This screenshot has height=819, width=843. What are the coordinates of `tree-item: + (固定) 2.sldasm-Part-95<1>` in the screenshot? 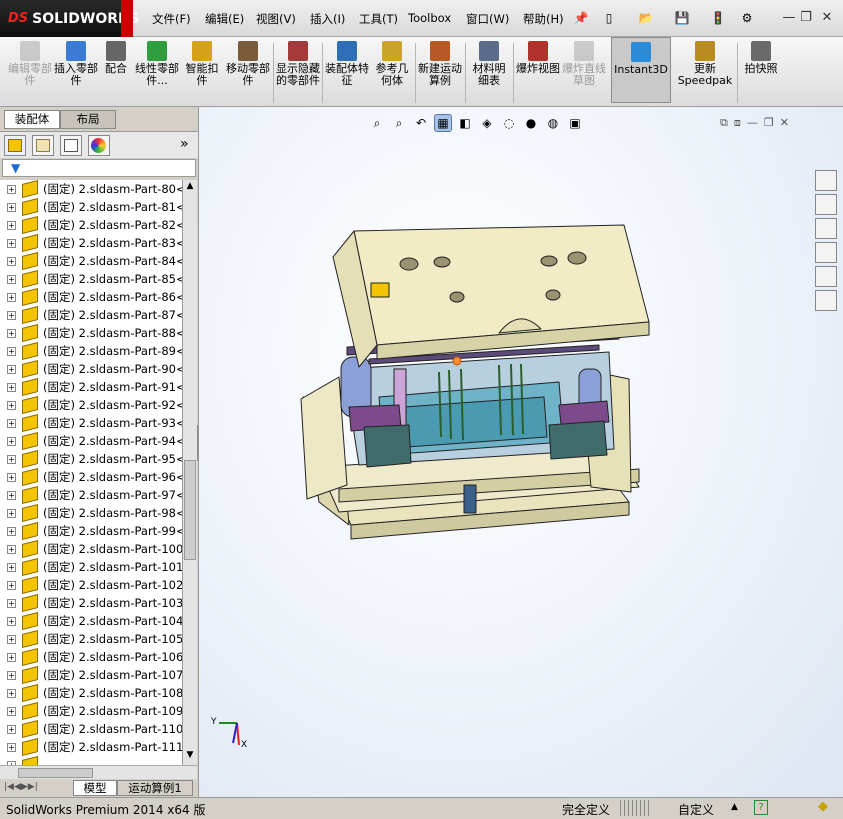 It's located at (91, 459).